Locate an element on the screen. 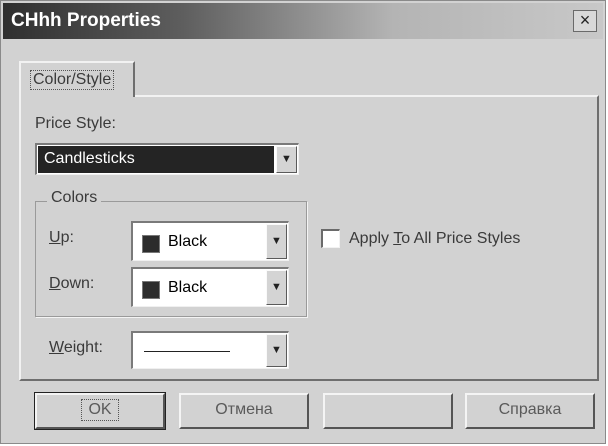  close-icon: × is located at coordinates (585, 20).